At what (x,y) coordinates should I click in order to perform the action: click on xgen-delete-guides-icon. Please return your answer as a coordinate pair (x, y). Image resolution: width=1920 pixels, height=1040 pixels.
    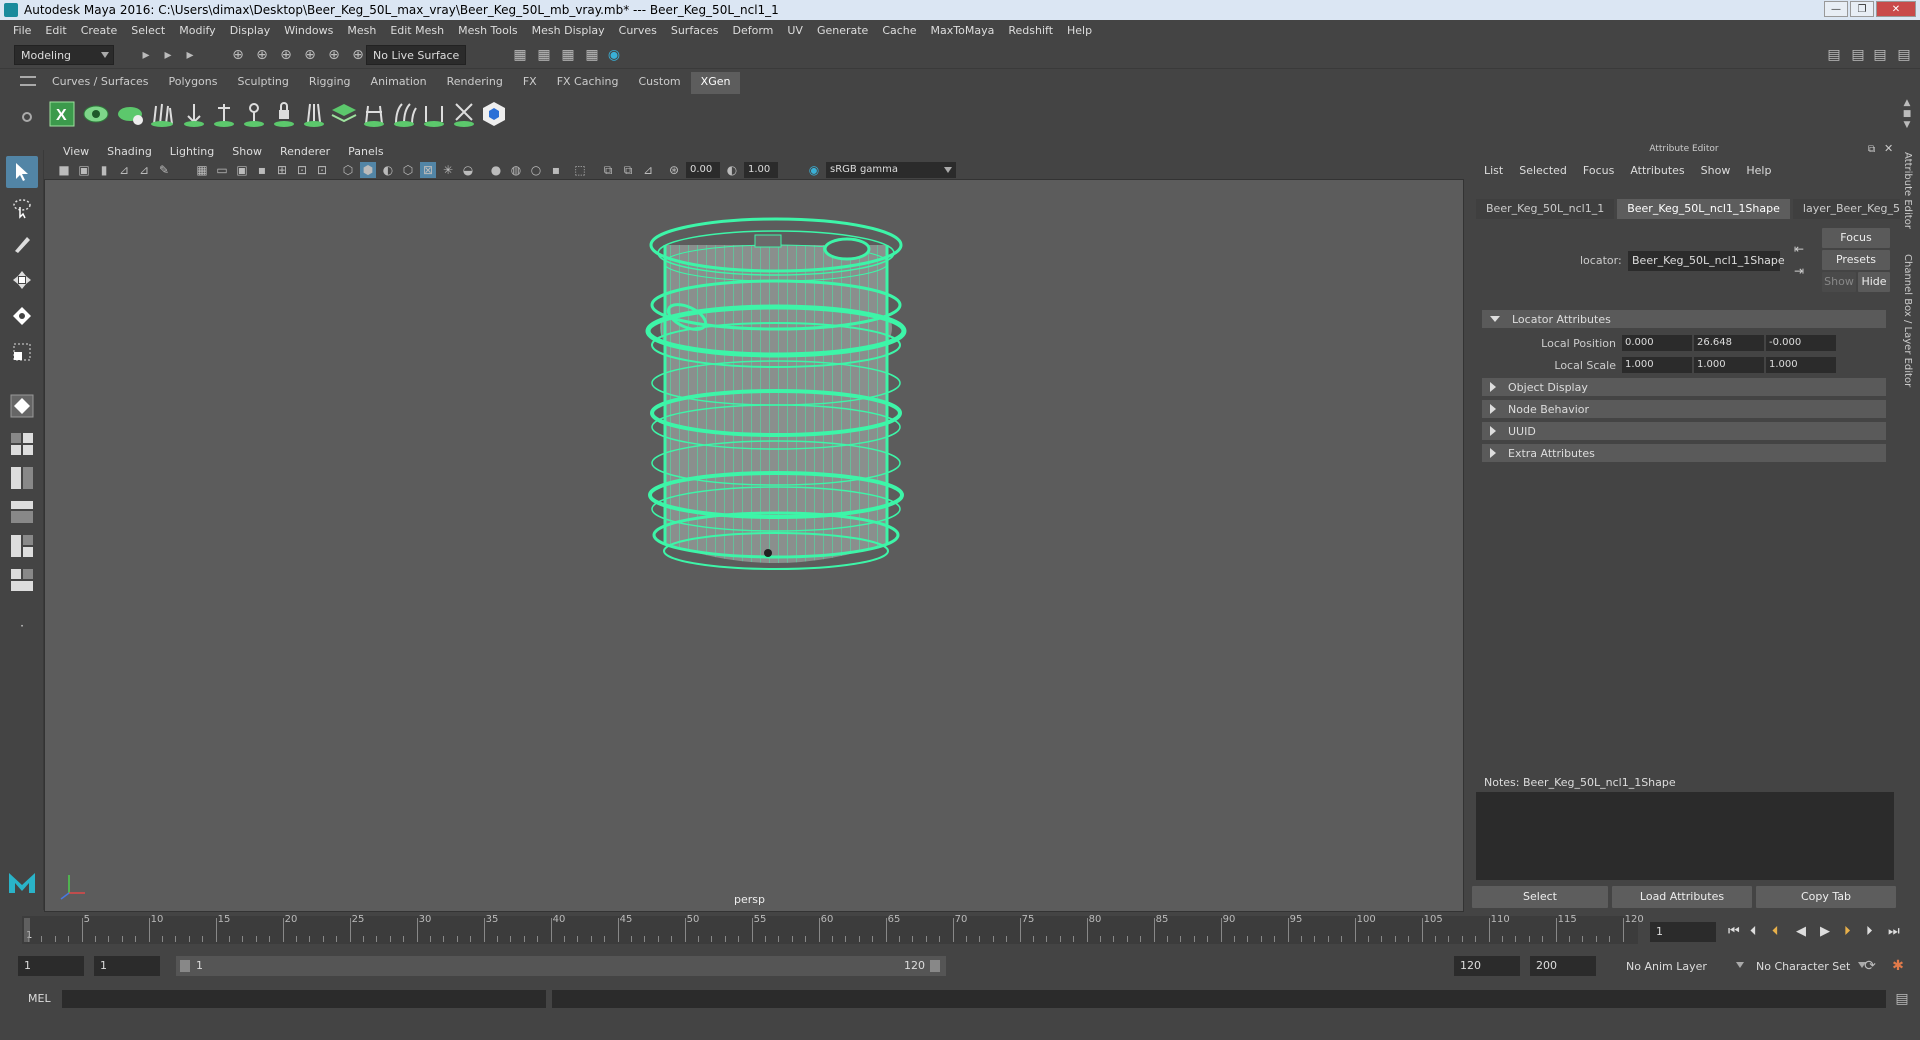
    Looking at the image, I should click on (464, 114).